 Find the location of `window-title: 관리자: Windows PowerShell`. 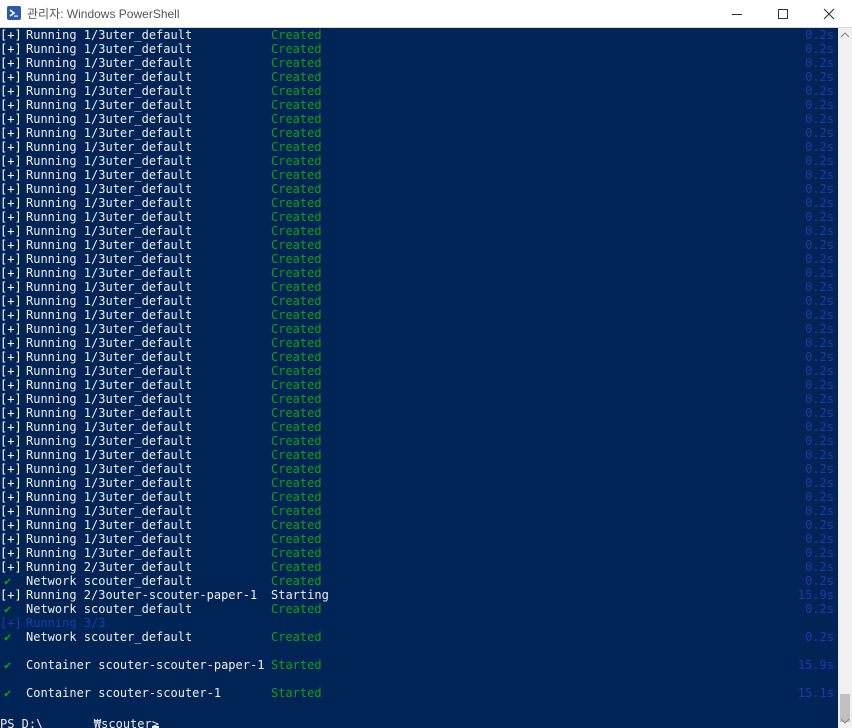

window-title: 관리자: Windows PowerShell is located at coordinates (103, 14).